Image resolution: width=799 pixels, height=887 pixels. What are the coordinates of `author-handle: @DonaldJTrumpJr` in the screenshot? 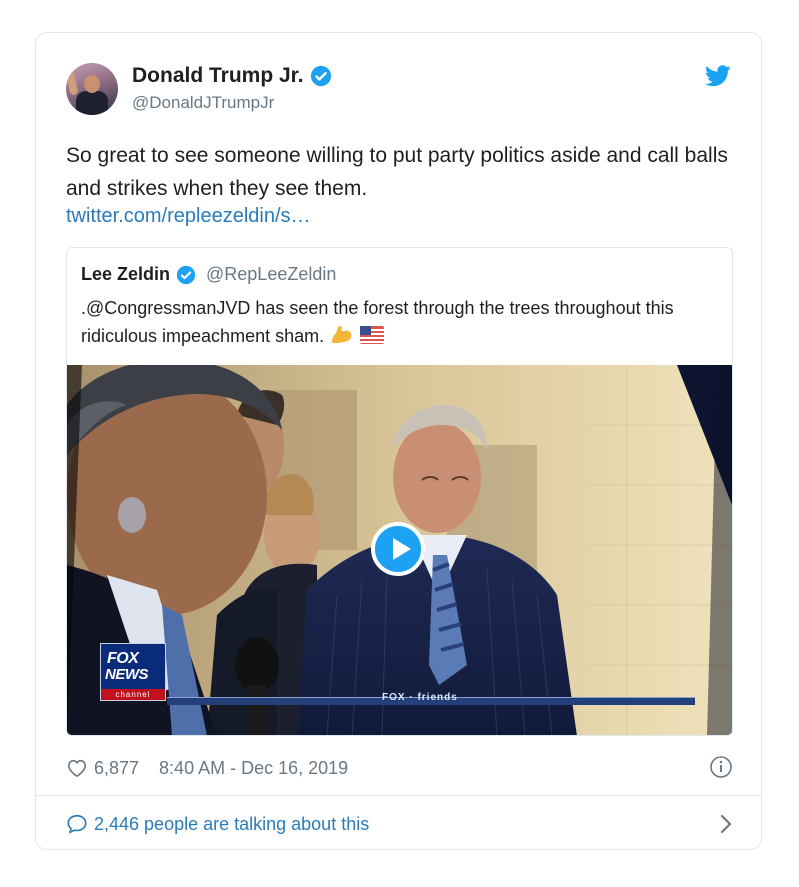 It's located at (203, 103).